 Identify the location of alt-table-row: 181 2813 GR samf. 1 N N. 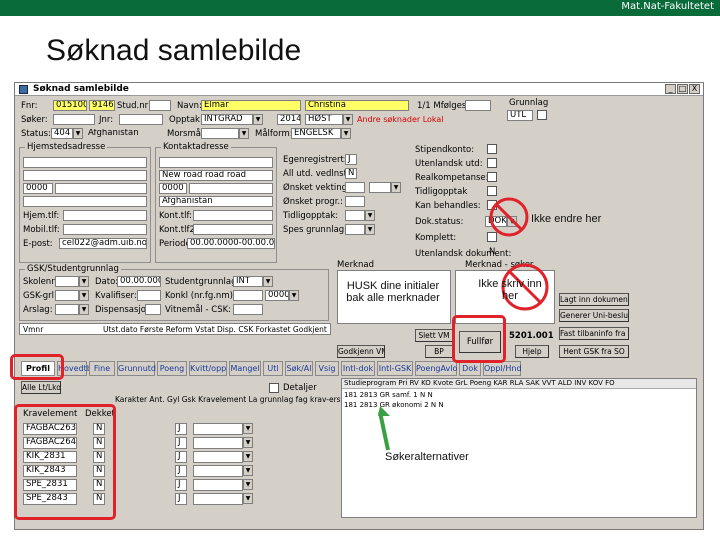
(388, 395).